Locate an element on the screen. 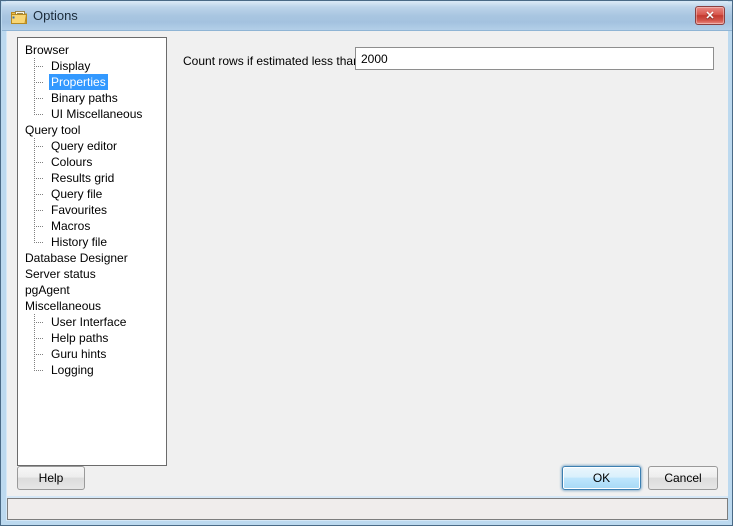 This screenshot has width=733, height=526. cancel-button: Cancel is located at coordinates (683, 478).